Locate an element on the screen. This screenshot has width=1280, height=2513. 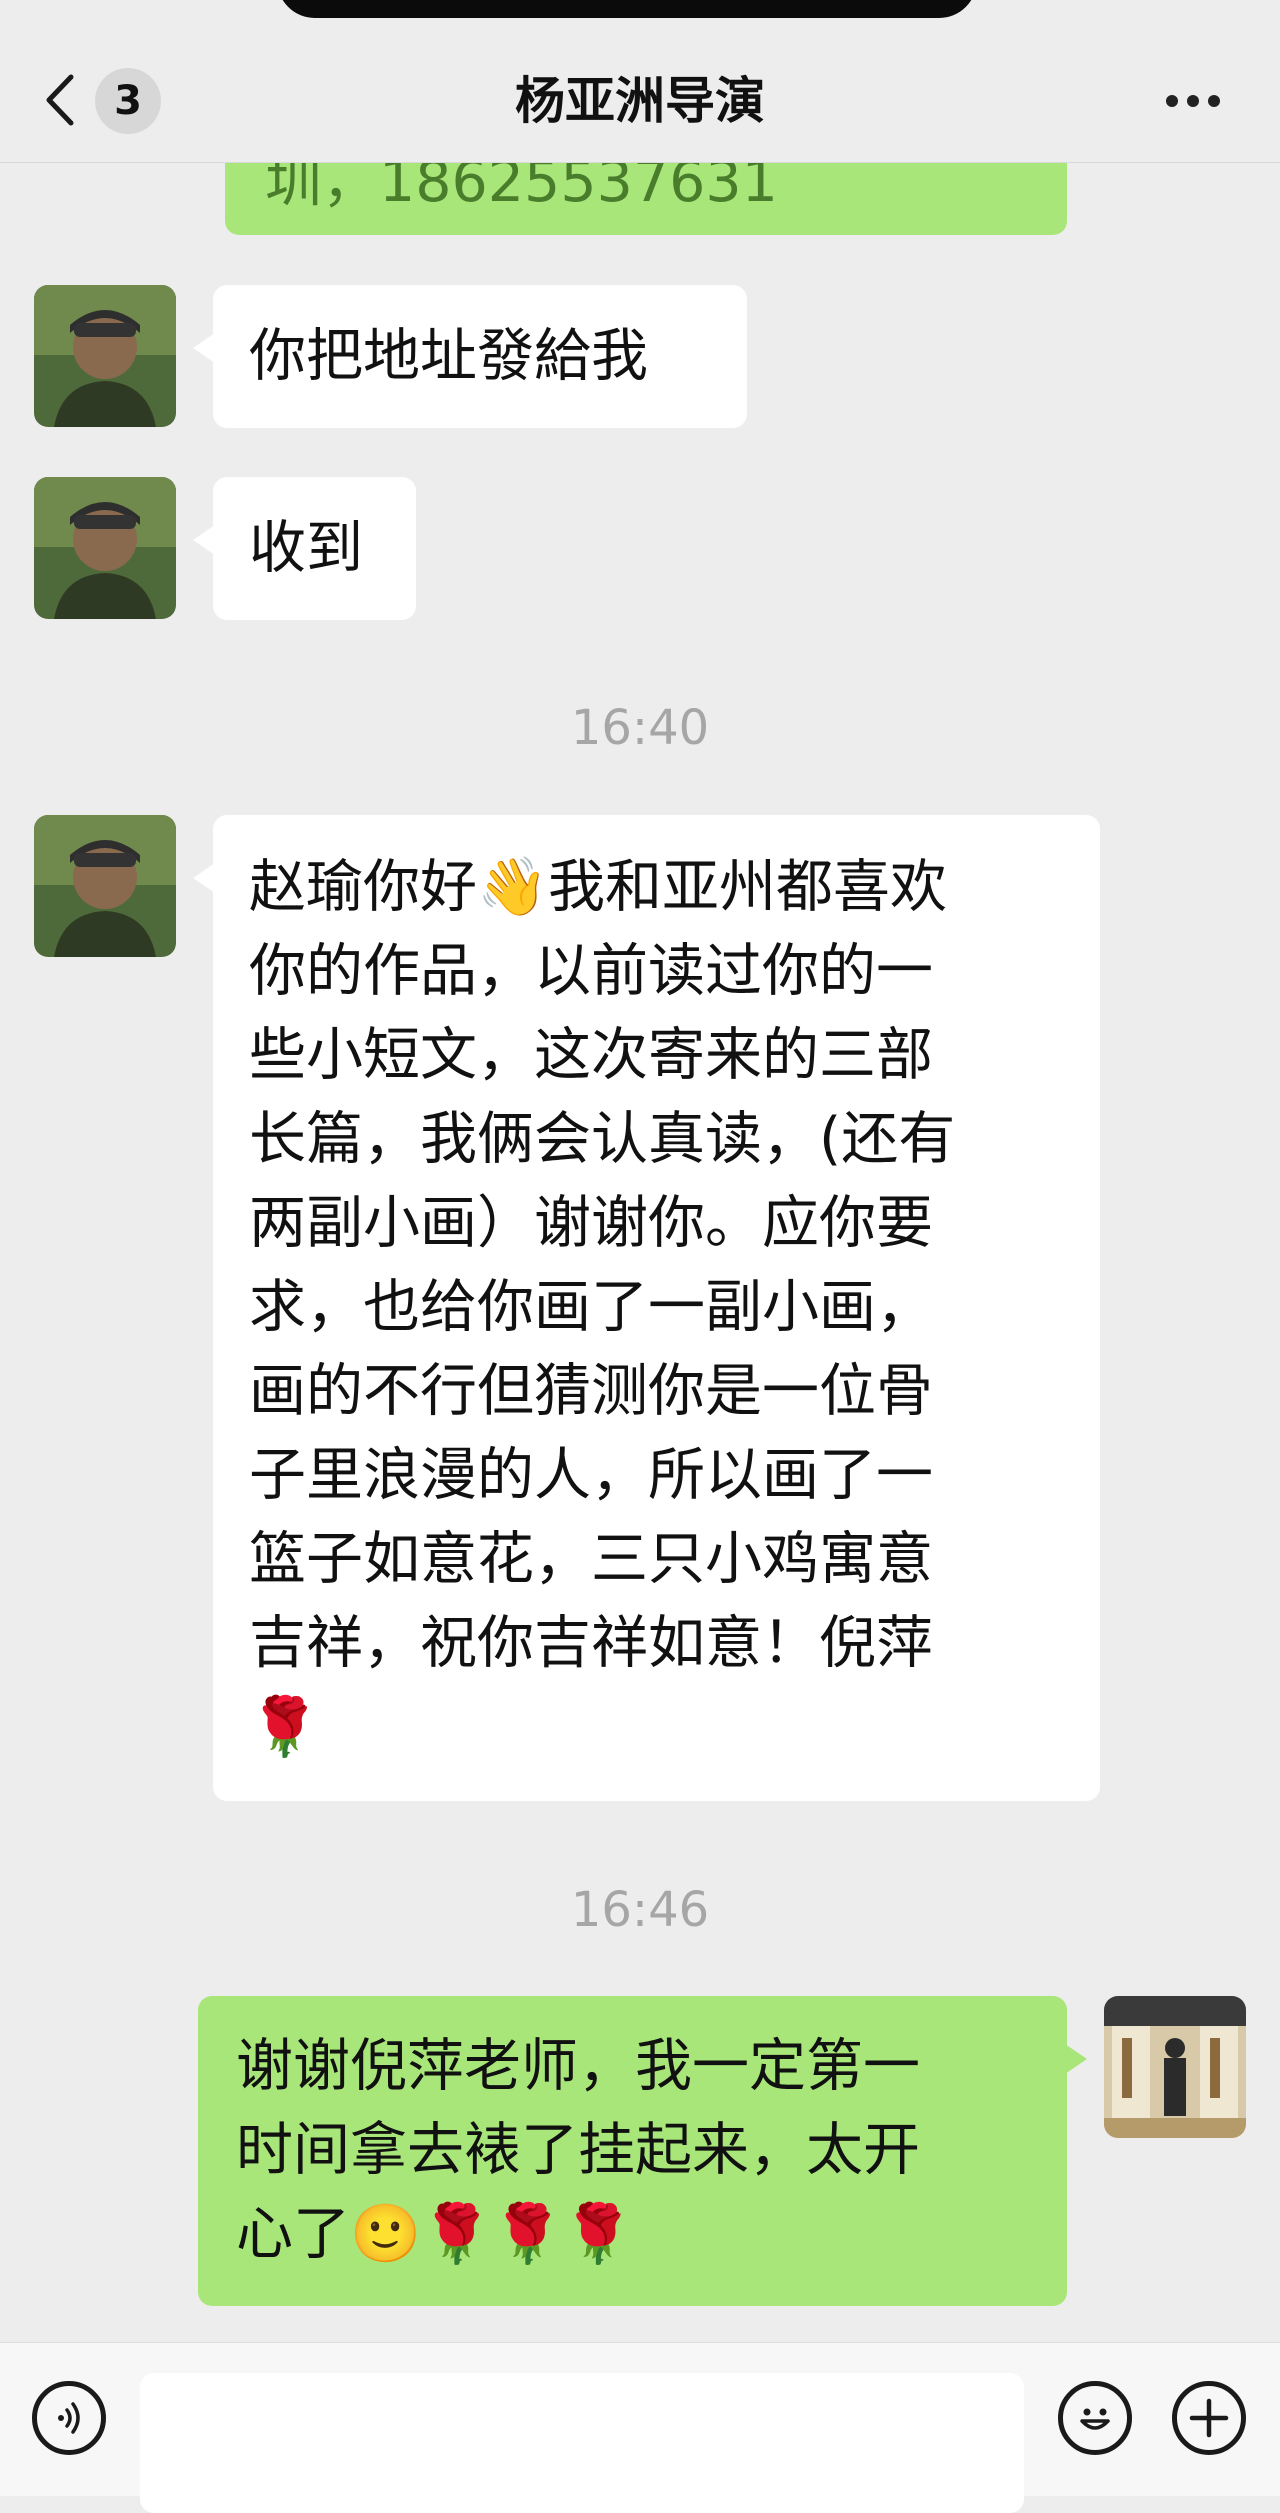
self-avatar is located at coordinates (1175, 2067).